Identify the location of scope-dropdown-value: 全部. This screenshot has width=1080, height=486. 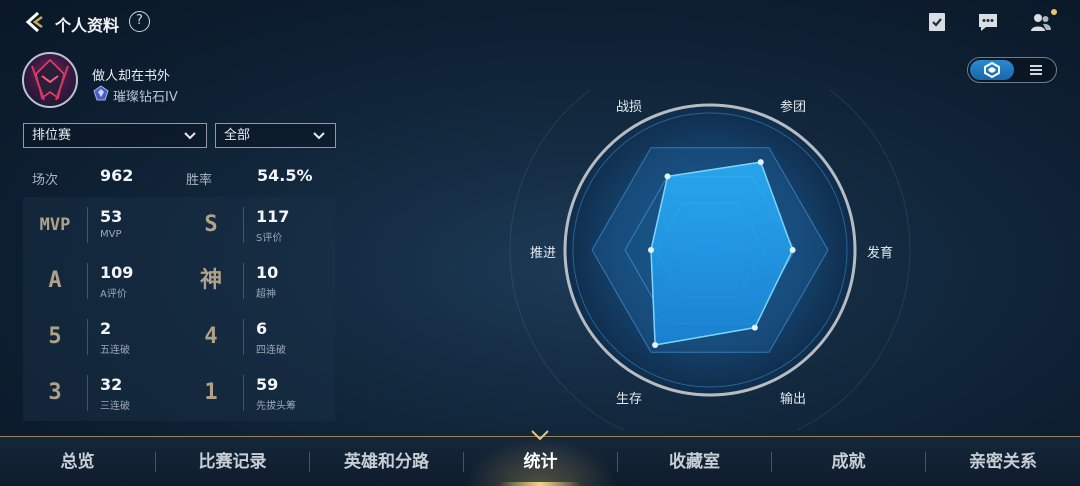
(237, 135).